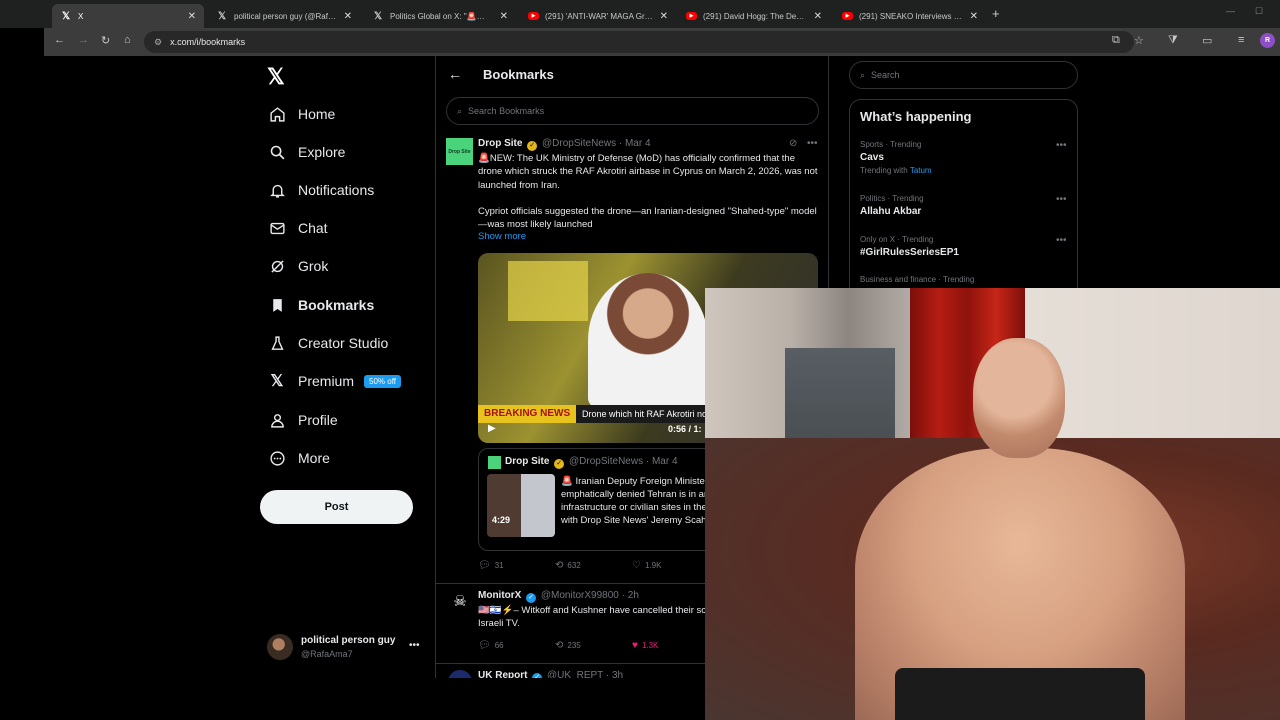 This screenshot has width=1280, height=720. What do you see at coordinates (327, 654) in the screenshot?
I see `account-handle: @RafaAma7` at bounding box center [327, 654].